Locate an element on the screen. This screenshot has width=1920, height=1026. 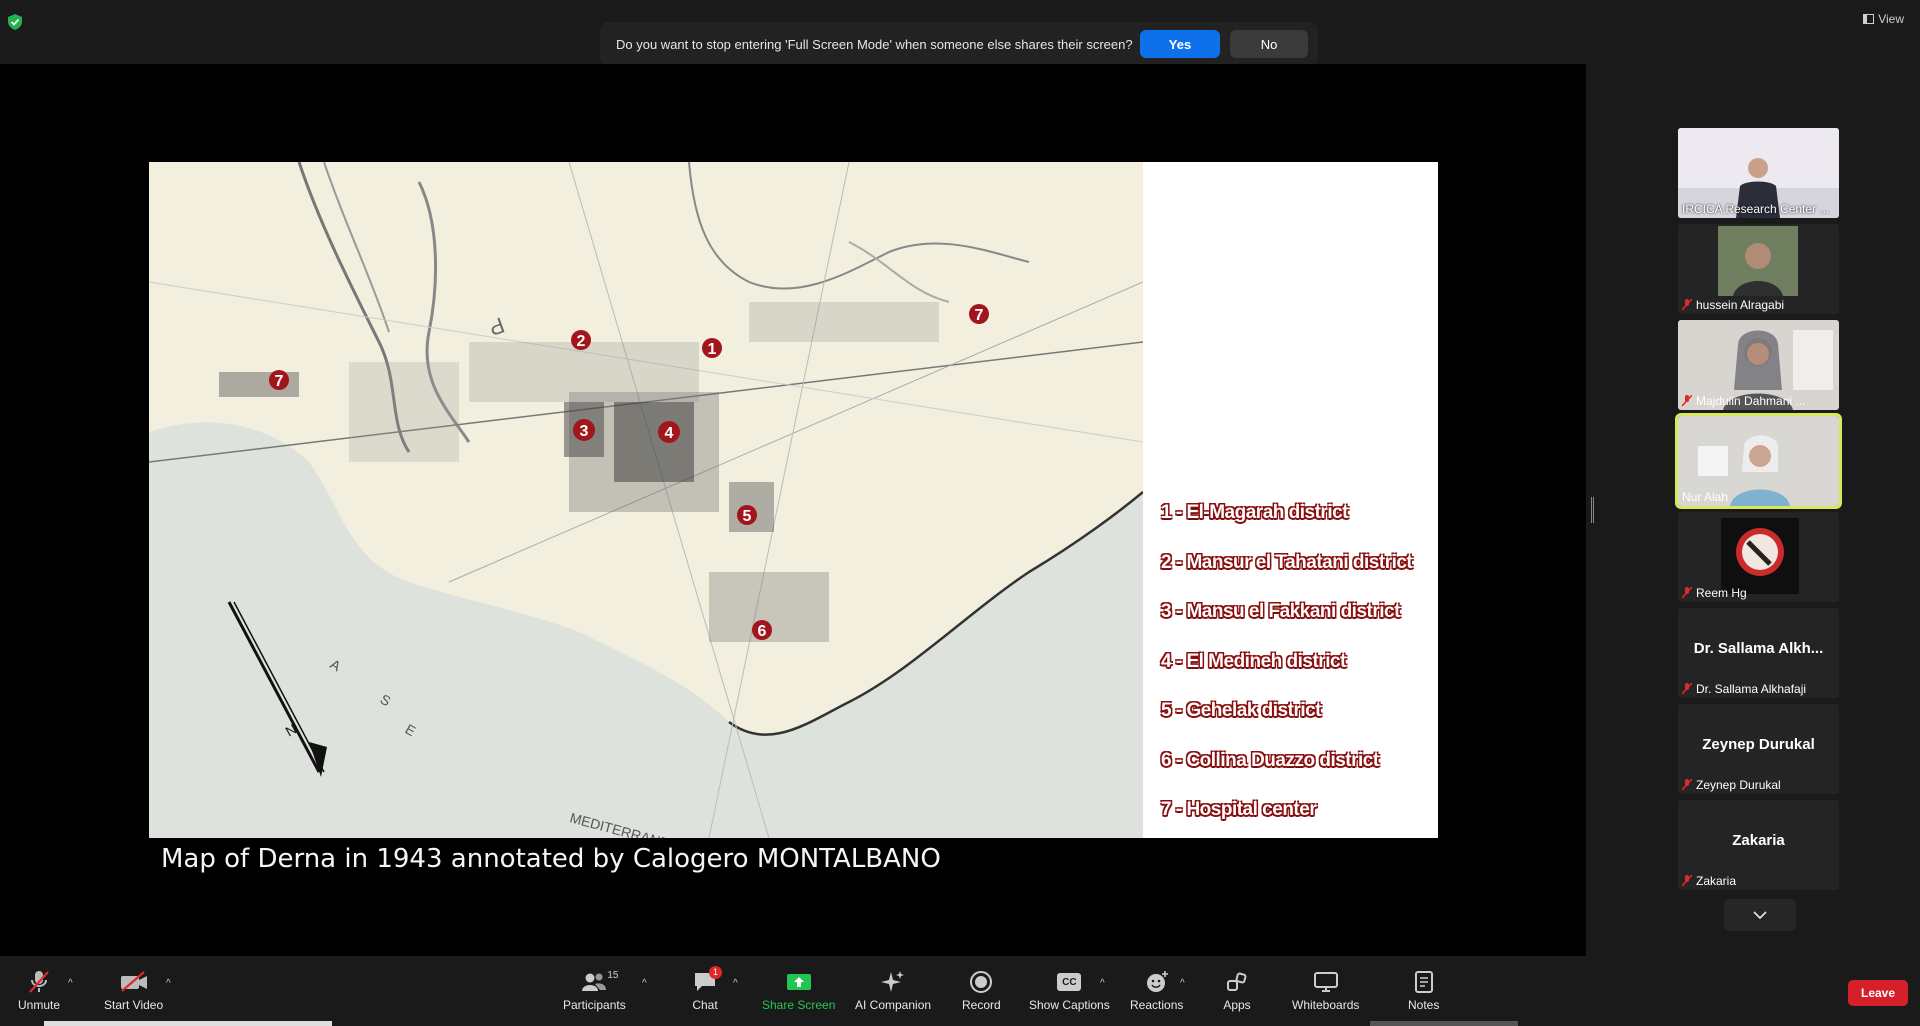
participant-name: Zakaria is located at coordinates (1709, 881).